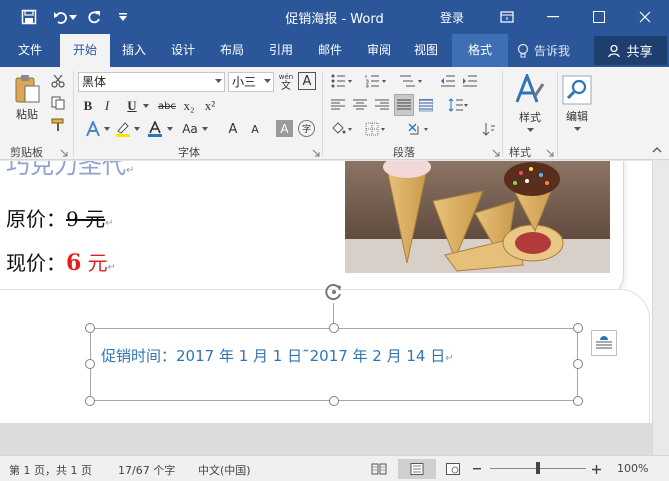  I want to click on tab-design: 设计, so click(183, 50).